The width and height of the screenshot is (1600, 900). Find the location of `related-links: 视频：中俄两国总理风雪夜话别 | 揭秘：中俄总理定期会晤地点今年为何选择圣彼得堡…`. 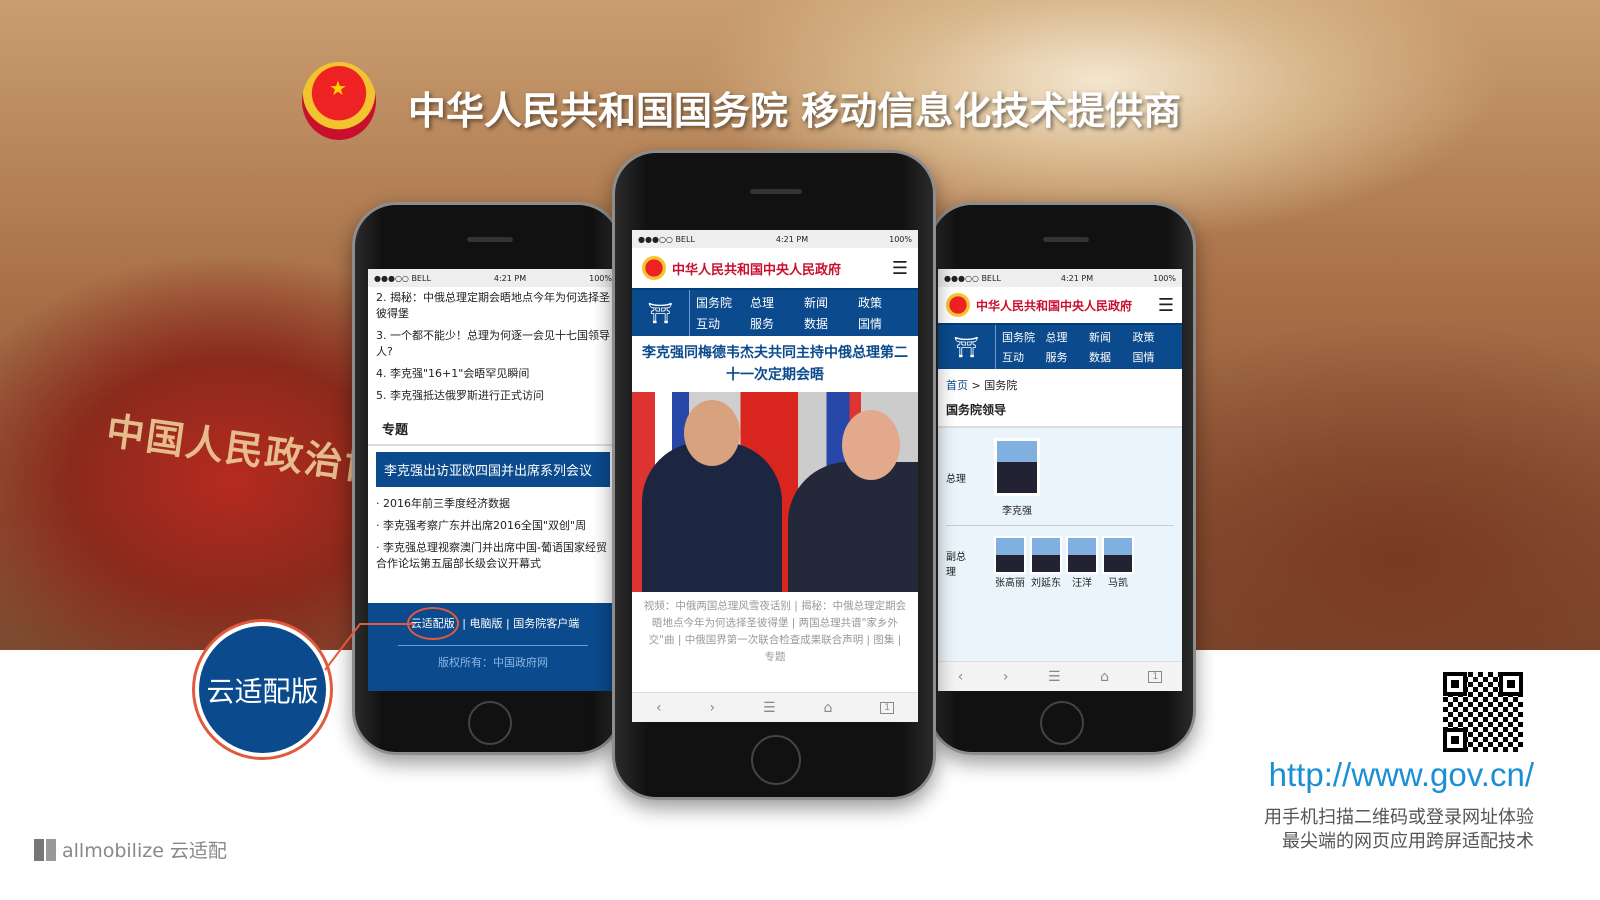

related-links: 视频：中俄两国总理风雪夜话别 | 揭秘：中俄总理定期会晤地点今年为何选择圣彼得堡… is located at coordinates (775, 632).